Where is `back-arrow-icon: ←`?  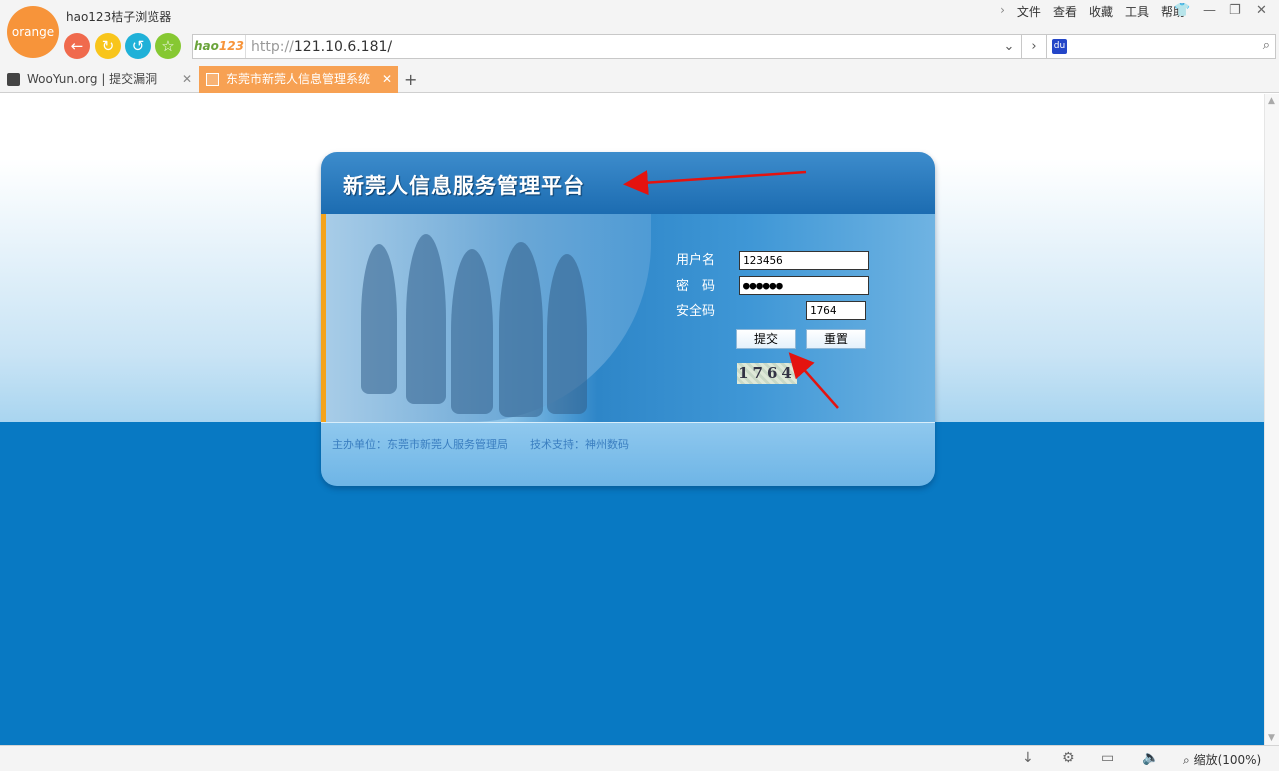 back-arrow-icon: ← is located at coordinates (77, 46).